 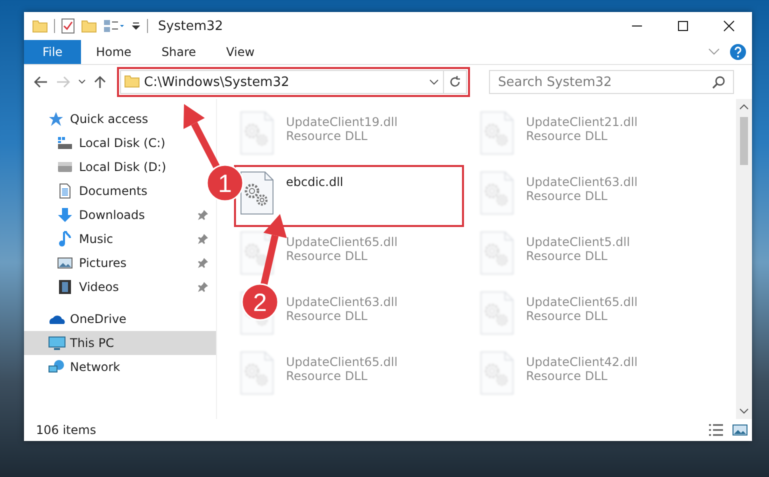 What do you see at coordinates (349, 196) in the screenshot?
I see `file-item: ebcdic.dll` at bounding box center [349, 196].